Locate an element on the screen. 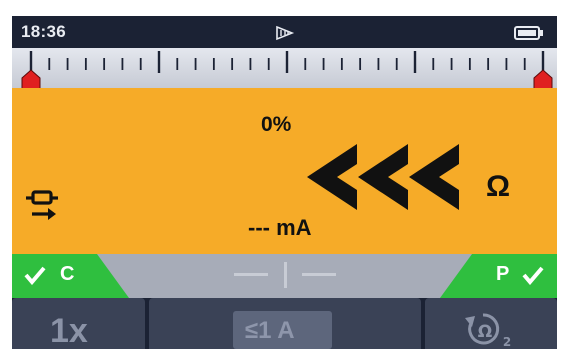 Image resolution: width=569 pixels, height=349 pixels. status-bar: 18:36 is located at coordinates (284, 32).